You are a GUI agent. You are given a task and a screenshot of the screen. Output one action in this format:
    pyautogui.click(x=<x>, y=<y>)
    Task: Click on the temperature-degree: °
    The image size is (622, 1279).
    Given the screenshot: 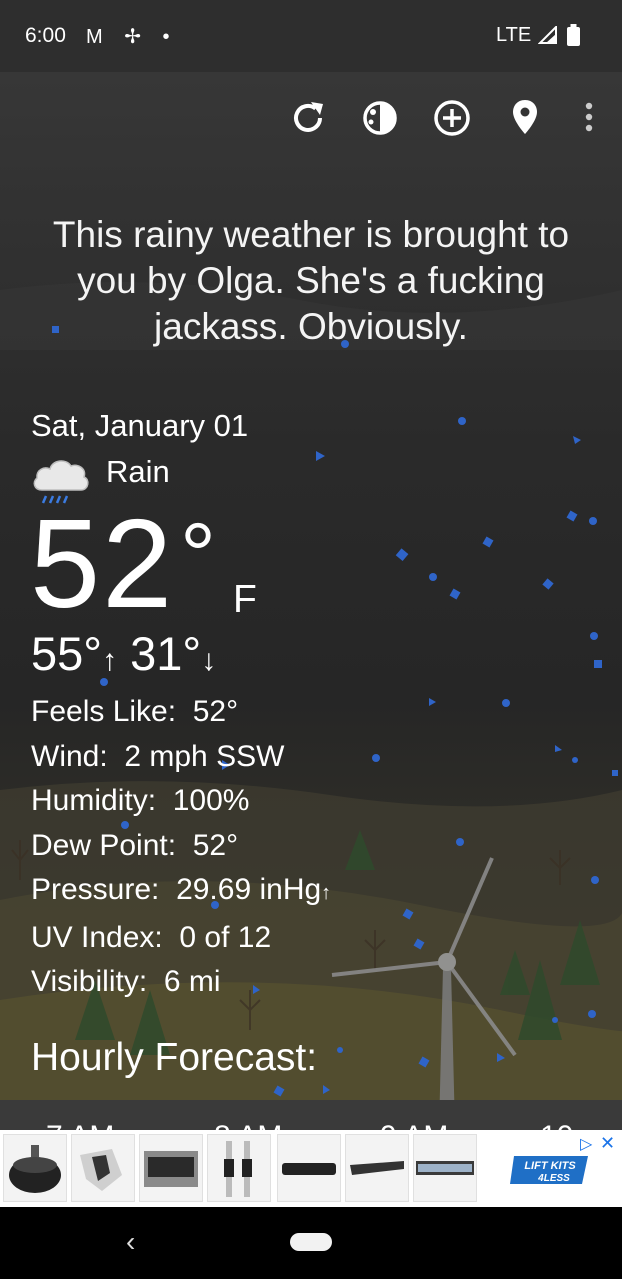 What is the action you would take?
    pyautogui.click(x=198, y=556)
    